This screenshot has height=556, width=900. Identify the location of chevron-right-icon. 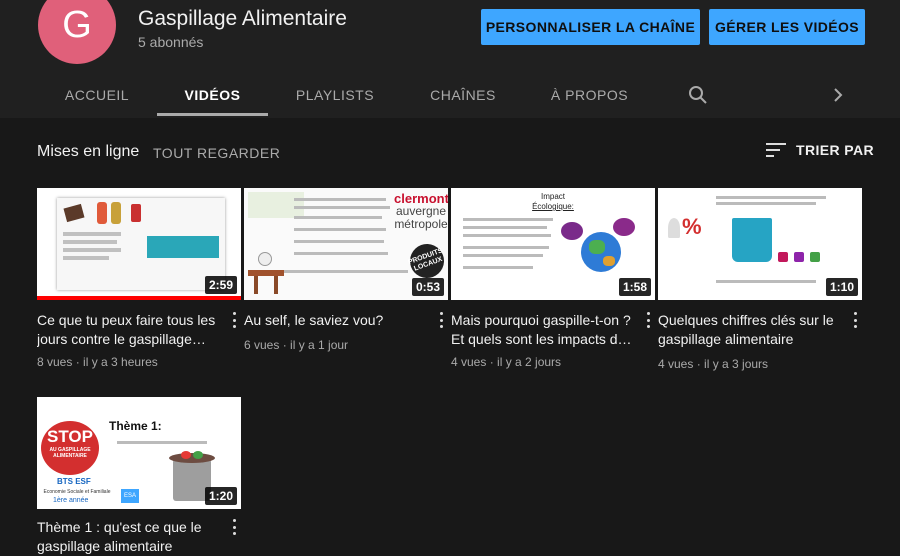
(838, 95).